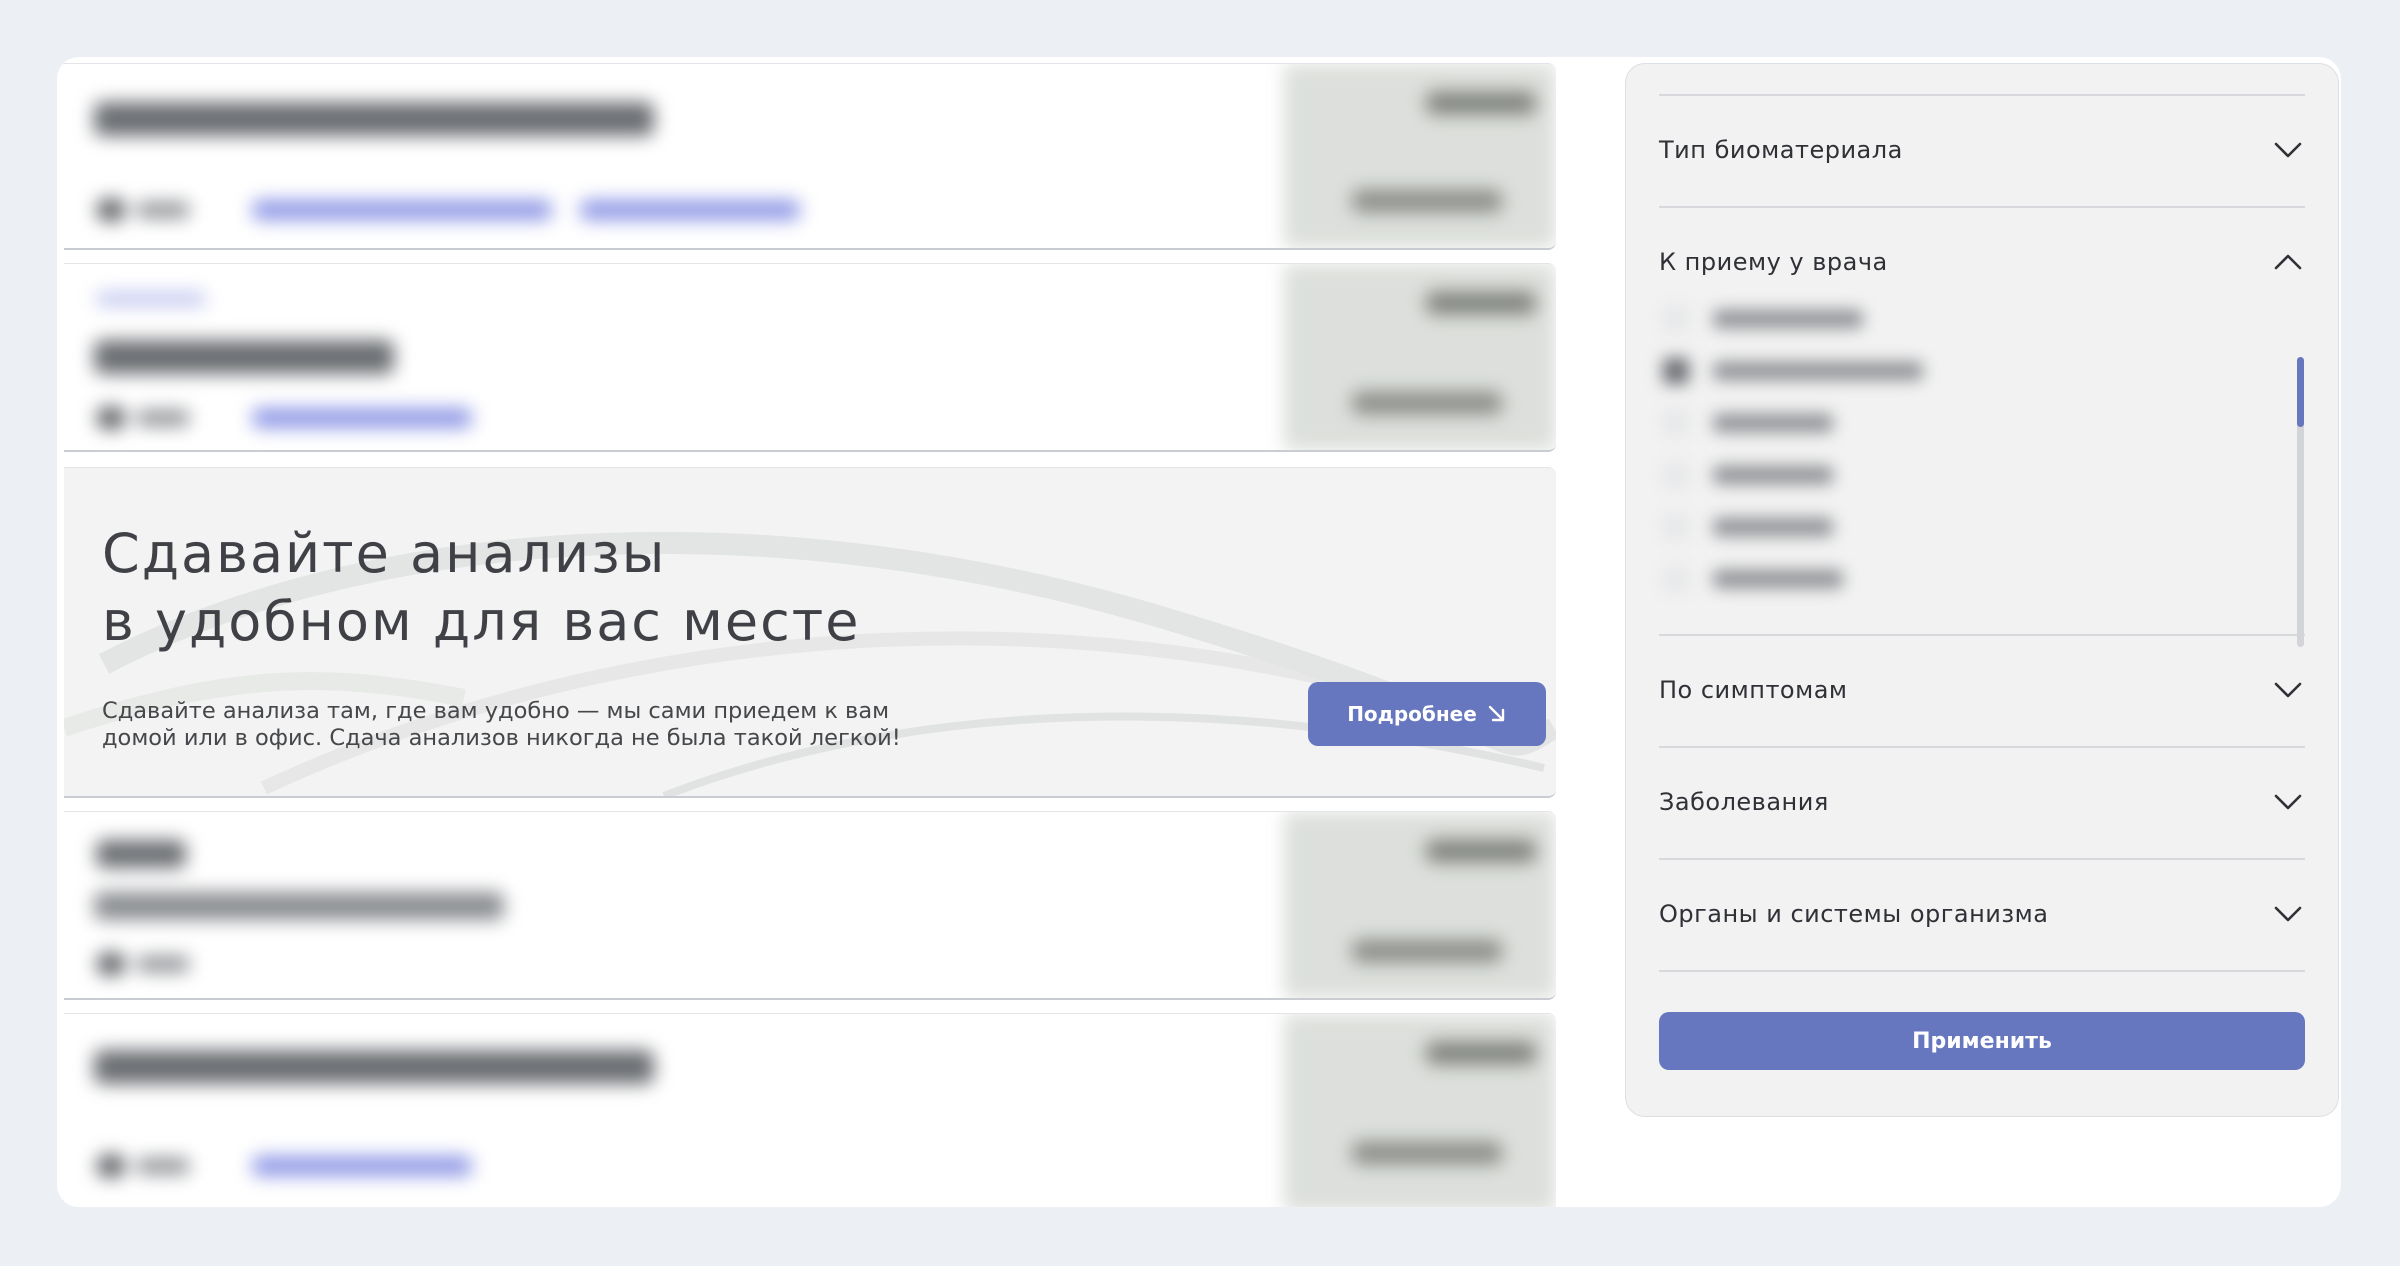 The height and width of the screenshot is (1266, 2400). I want to click on promo-more-button-label: Подробнее, so click(1412, 714).